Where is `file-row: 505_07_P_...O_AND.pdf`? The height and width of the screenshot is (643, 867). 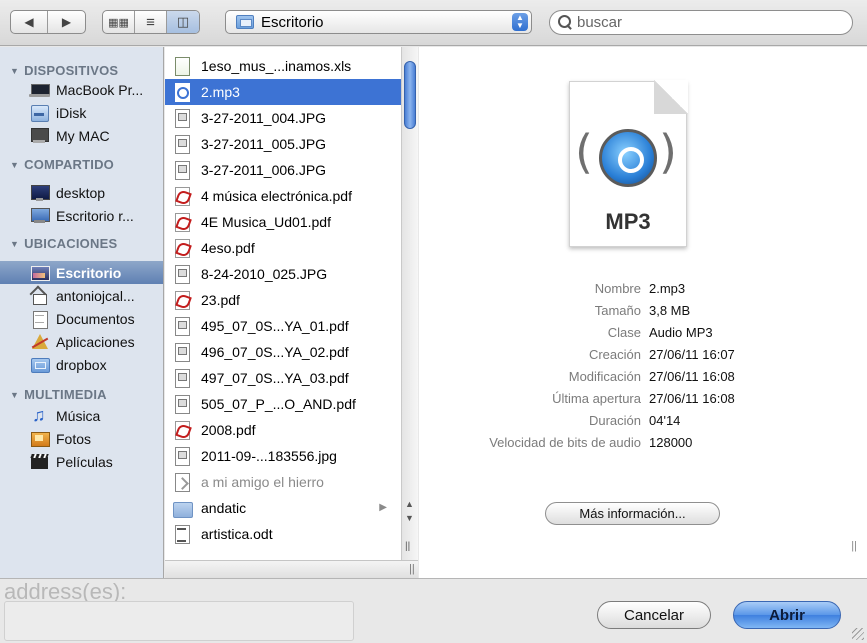 file-row: 505_07_P_...O_AND.pdf is located at coordinates (284, 404).